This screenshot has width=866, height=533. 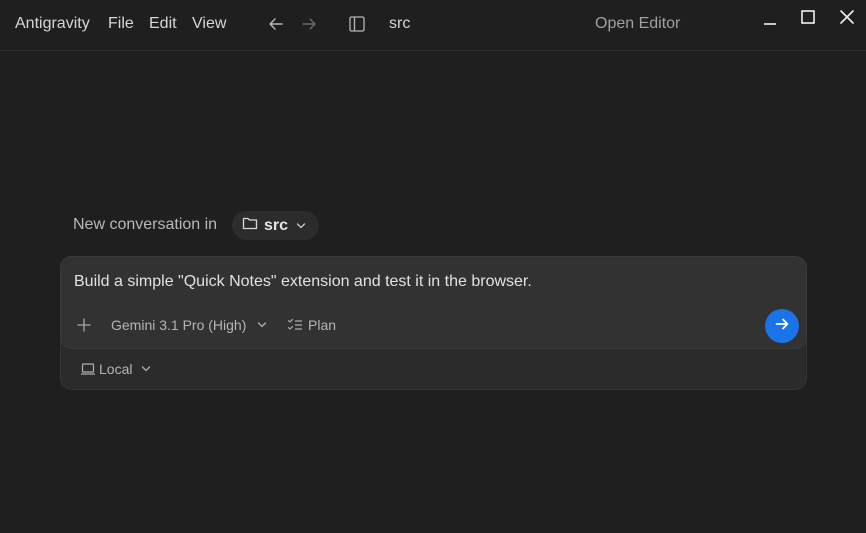 I want to click on send-button, so click(x=782, y=326).